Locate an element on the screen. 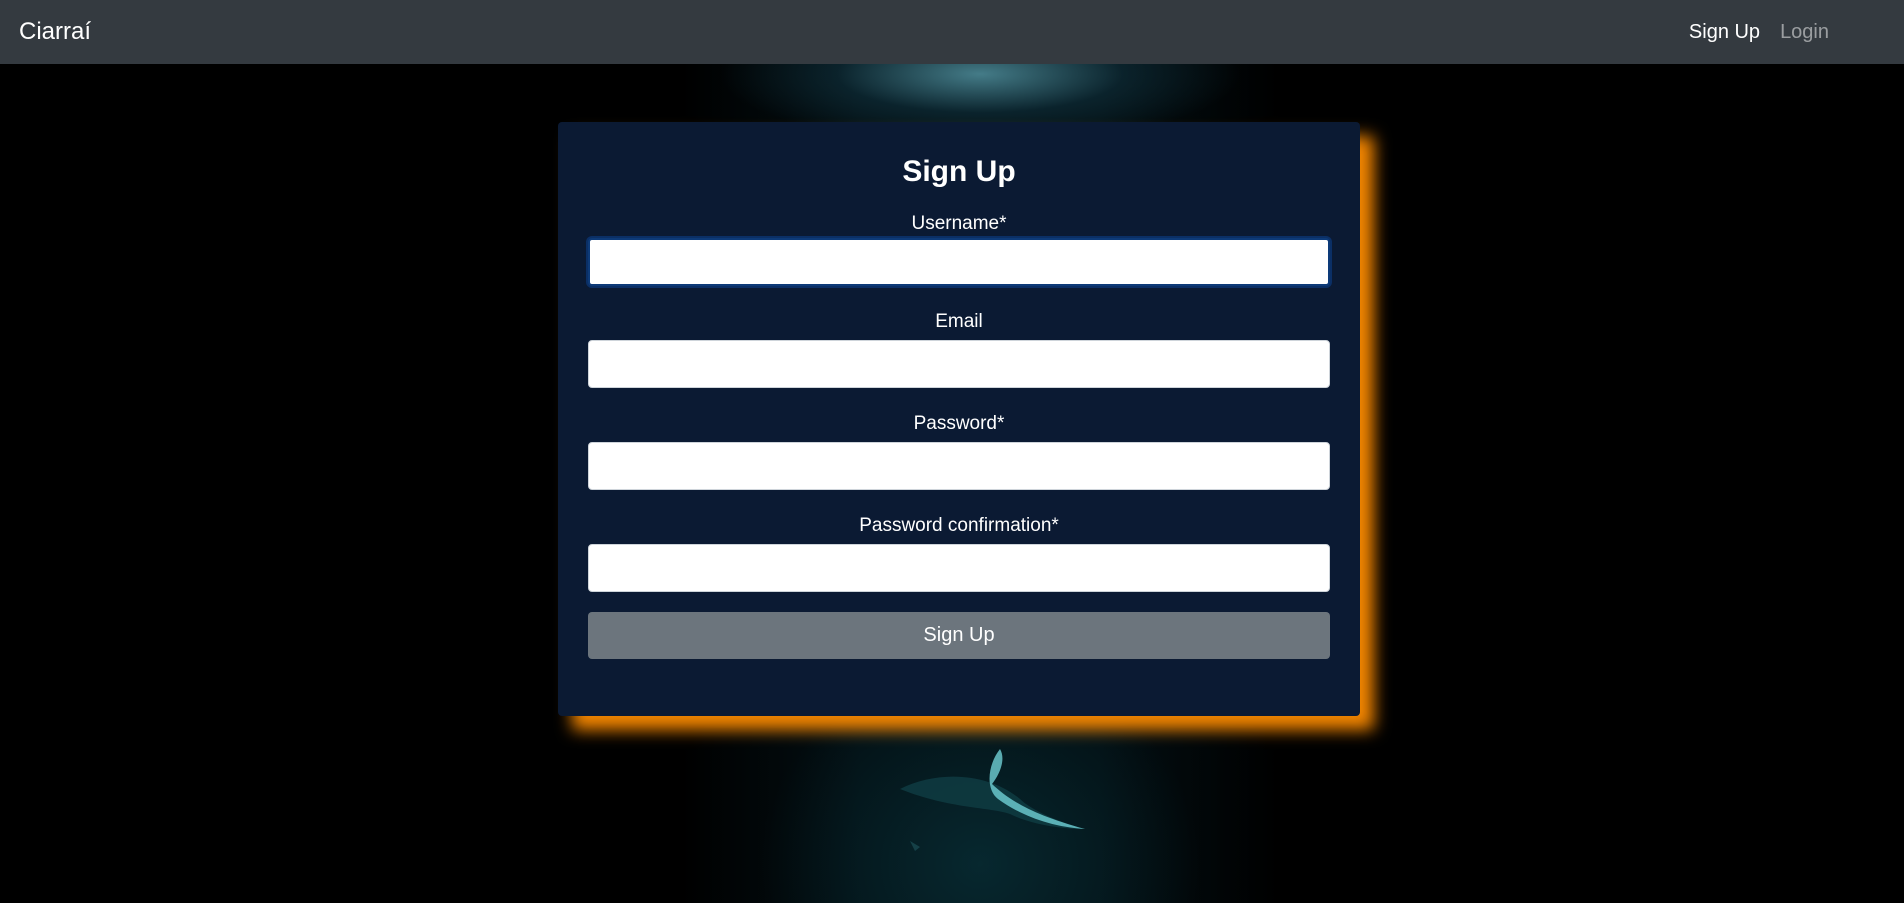 This screenshot has height=903, width=1904. password-confirmation-input is located at coordinates (959, 568).